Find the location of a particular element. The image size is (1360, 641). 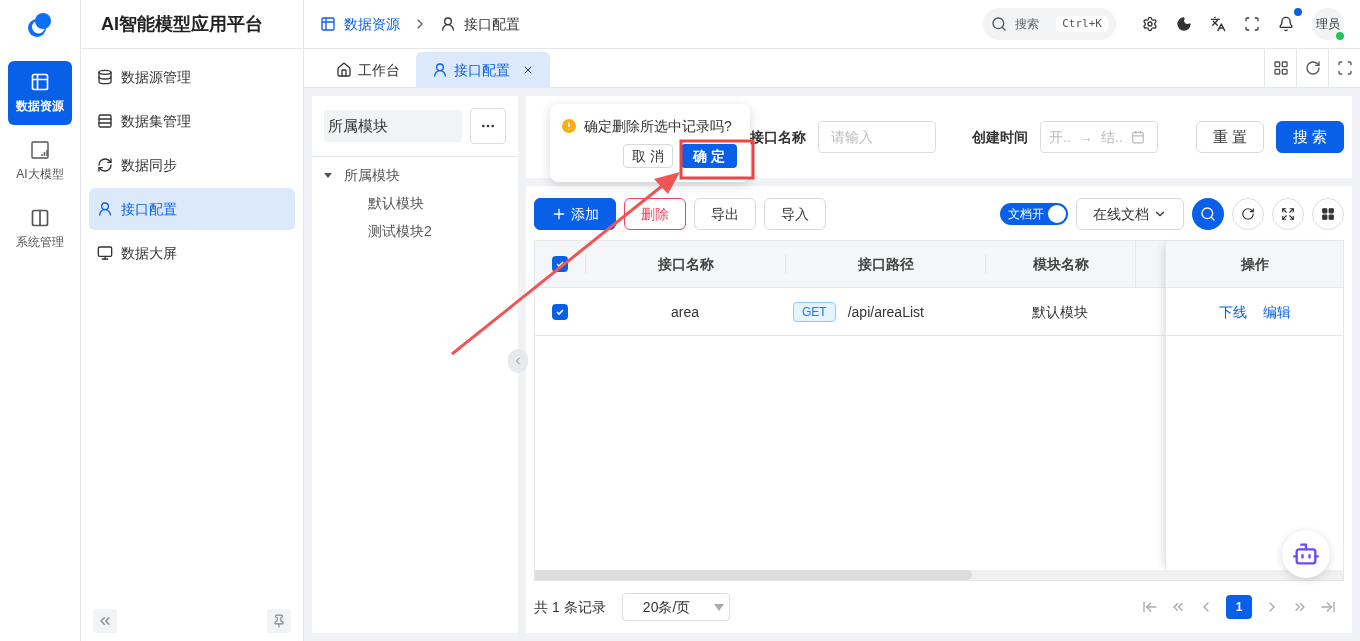

reset-button: 重 置 is located at coordinates (1229, 137).